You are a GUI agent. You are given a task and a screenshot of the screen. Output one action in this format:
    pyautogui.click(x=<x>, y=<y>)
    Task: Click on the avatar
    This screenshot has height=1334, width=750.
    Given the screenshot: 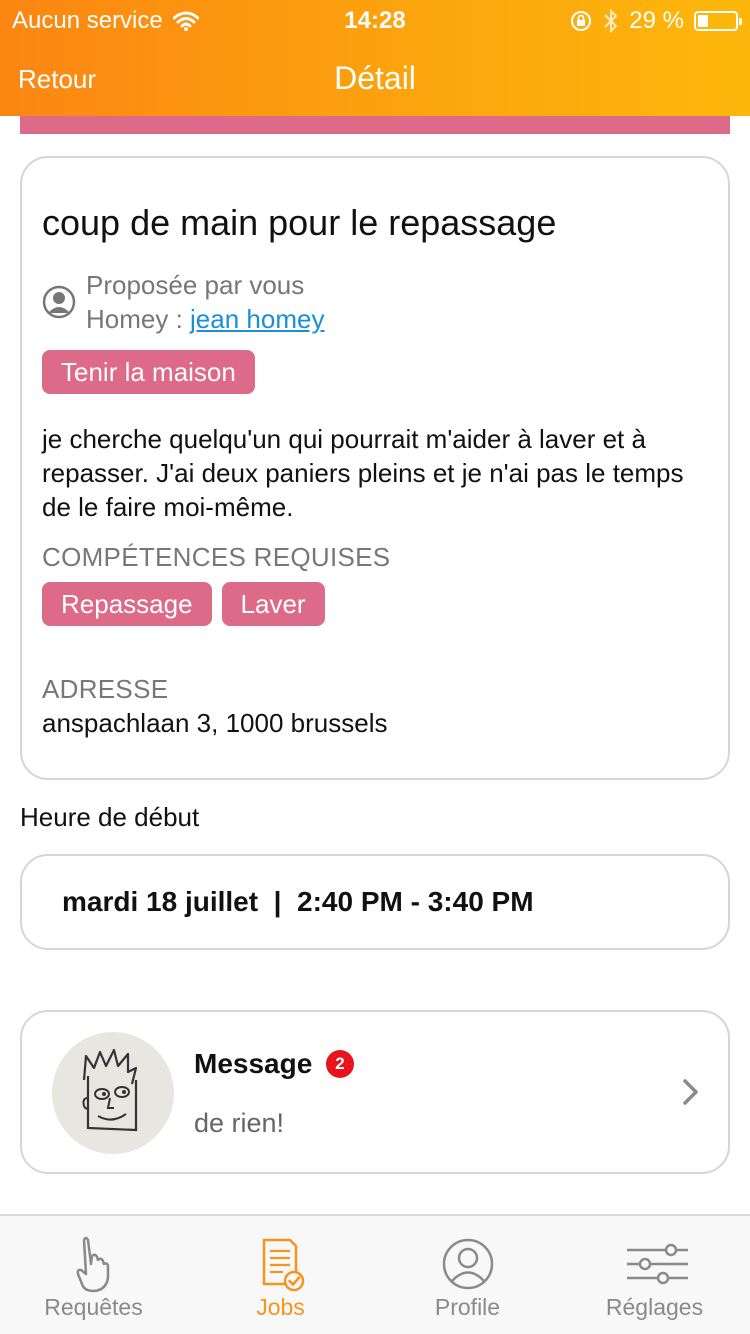 What is the action you would take?
    pyautogui.click(x=113, y=1093)
    